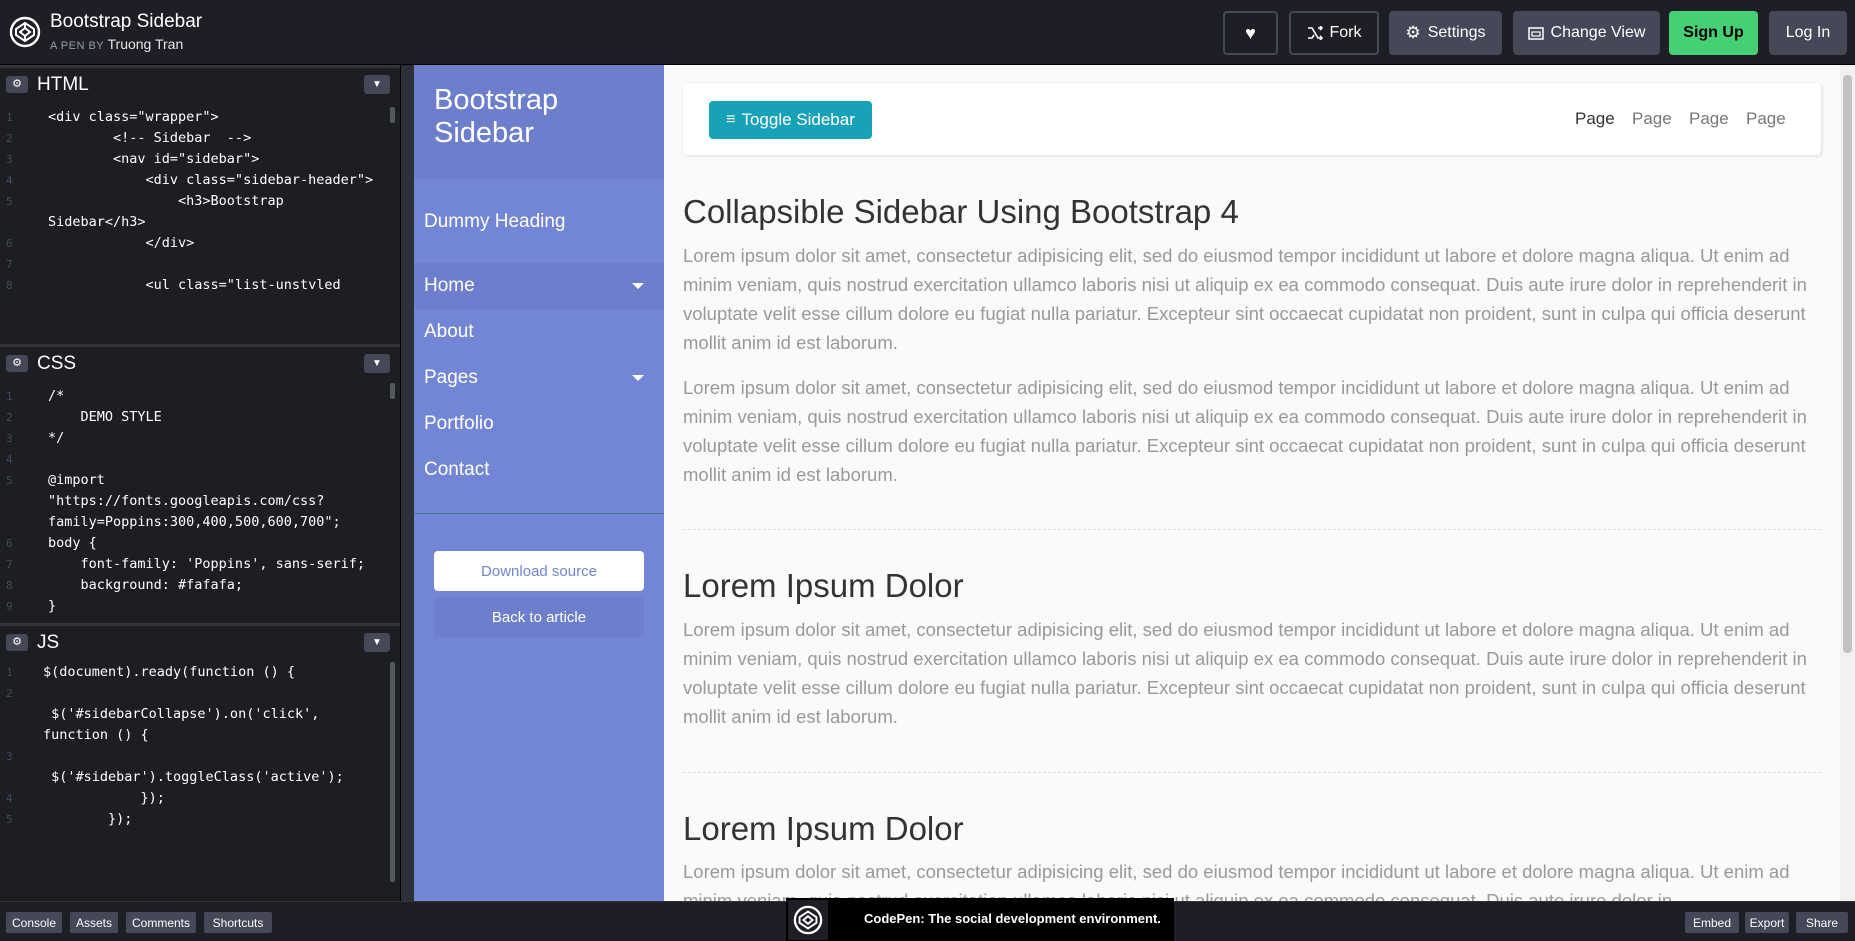 The height and width of the screenshot is (941, 1855). Describe the element at coordinates (1595, 119) in the screenshot. I see `nav-page-link-1: Page` at that location.